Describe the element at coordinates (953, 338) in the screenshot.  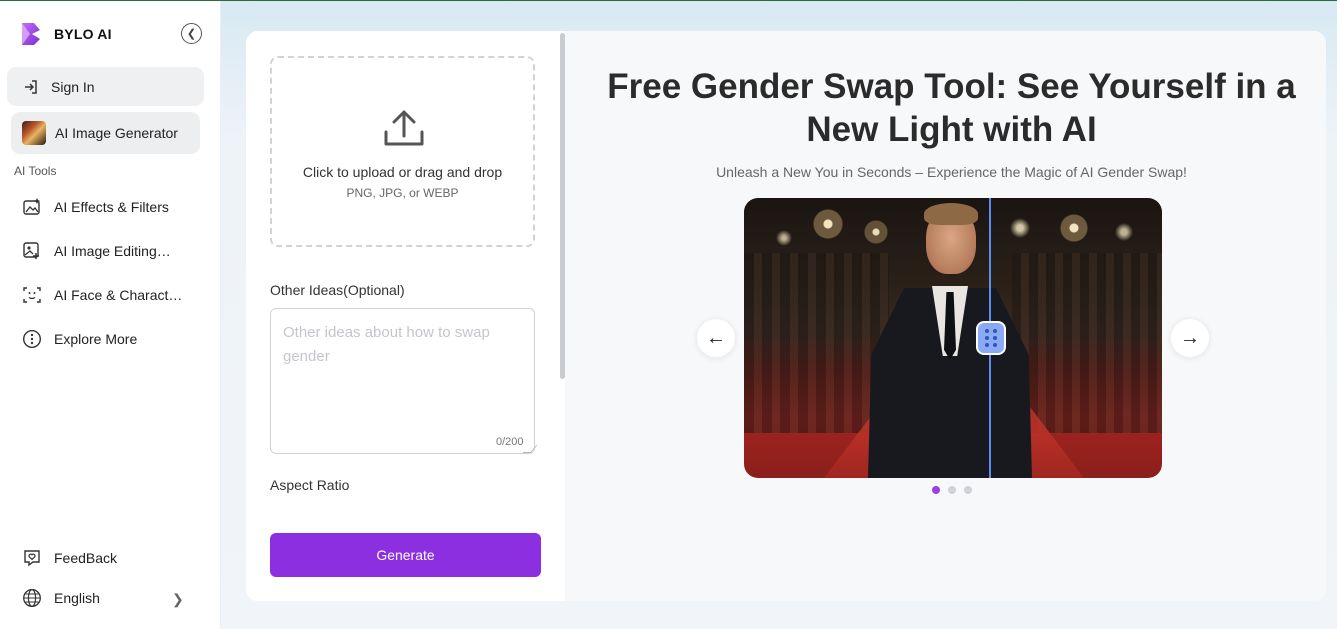
I see `before-after-comparison` at that location.